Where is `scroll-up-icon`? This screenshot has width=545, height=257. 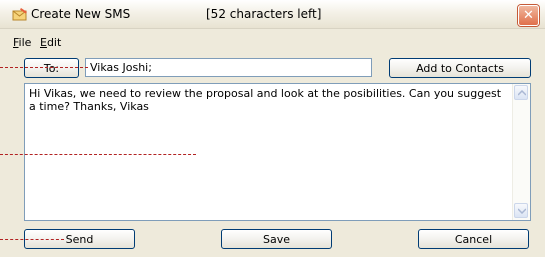
scroll-up-icon is located at coordinates (522, 93).